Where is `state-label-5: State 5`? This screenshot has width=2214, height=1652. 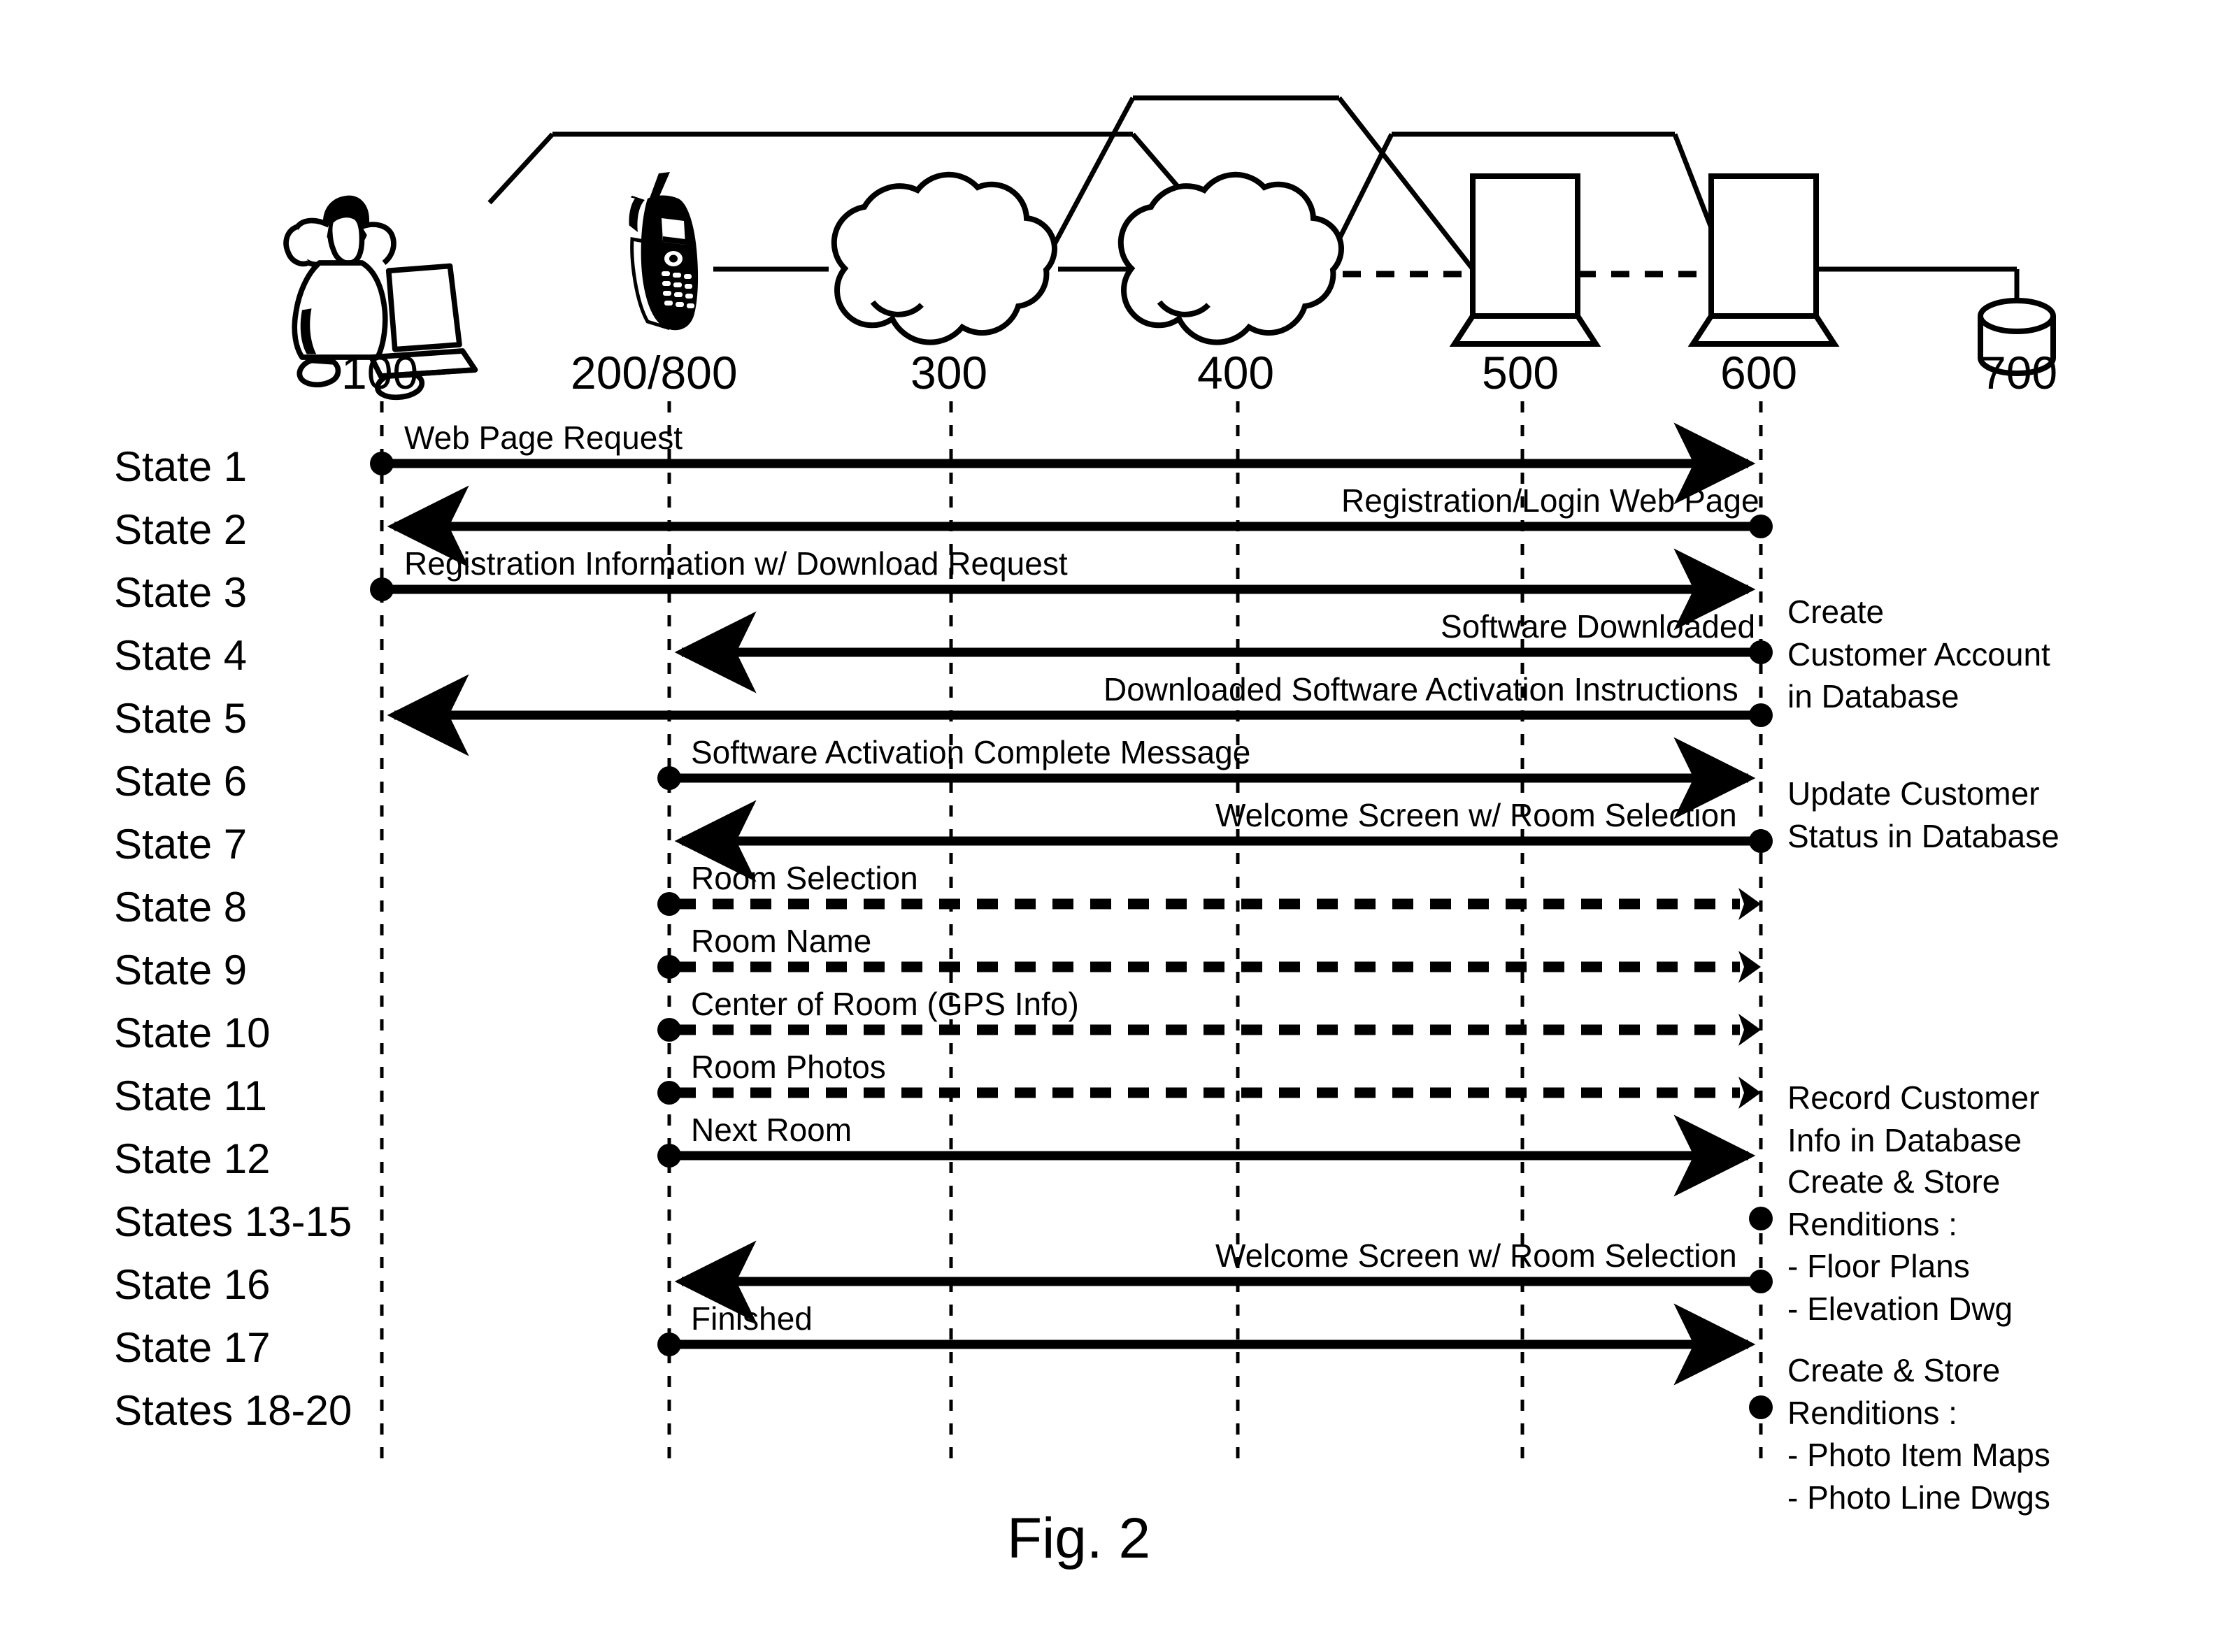
state-label-5: State 5 is located at coordinates (181, 718).